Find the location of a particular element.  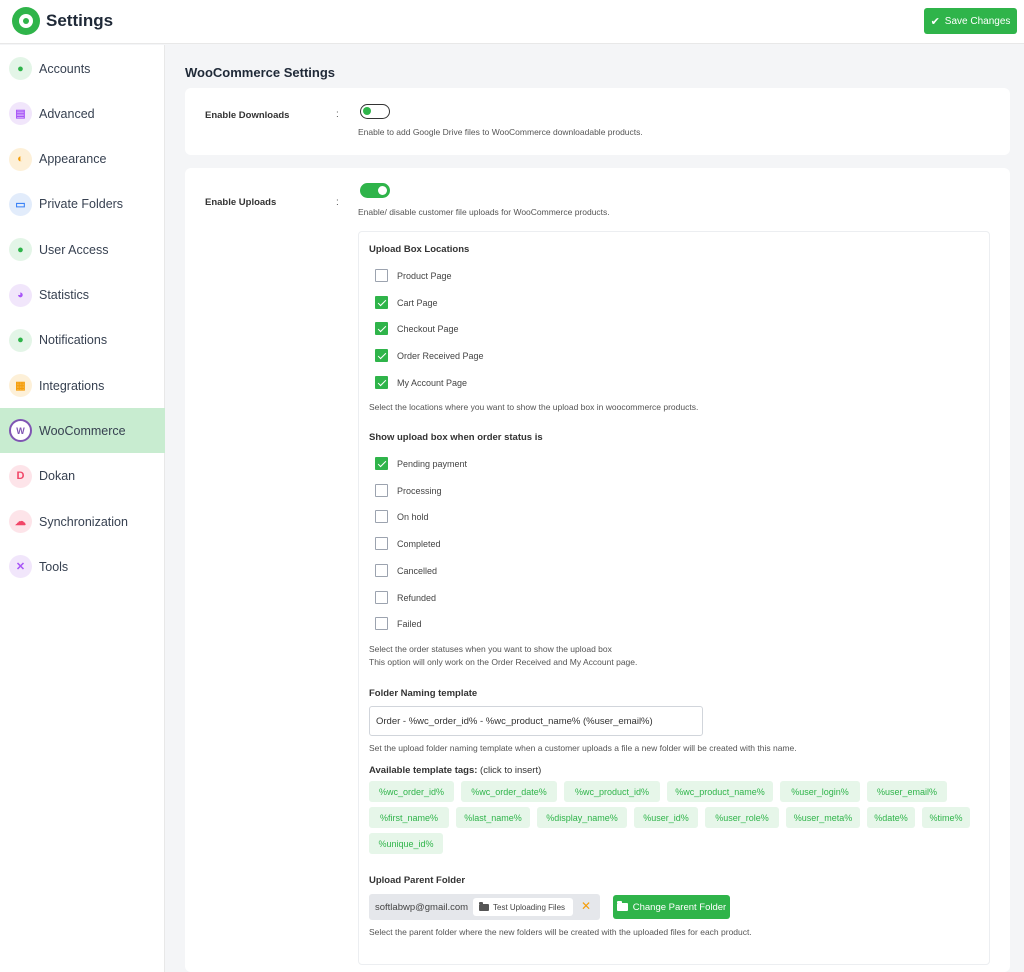

checkbox-failed is located at coordinates (381, 624).